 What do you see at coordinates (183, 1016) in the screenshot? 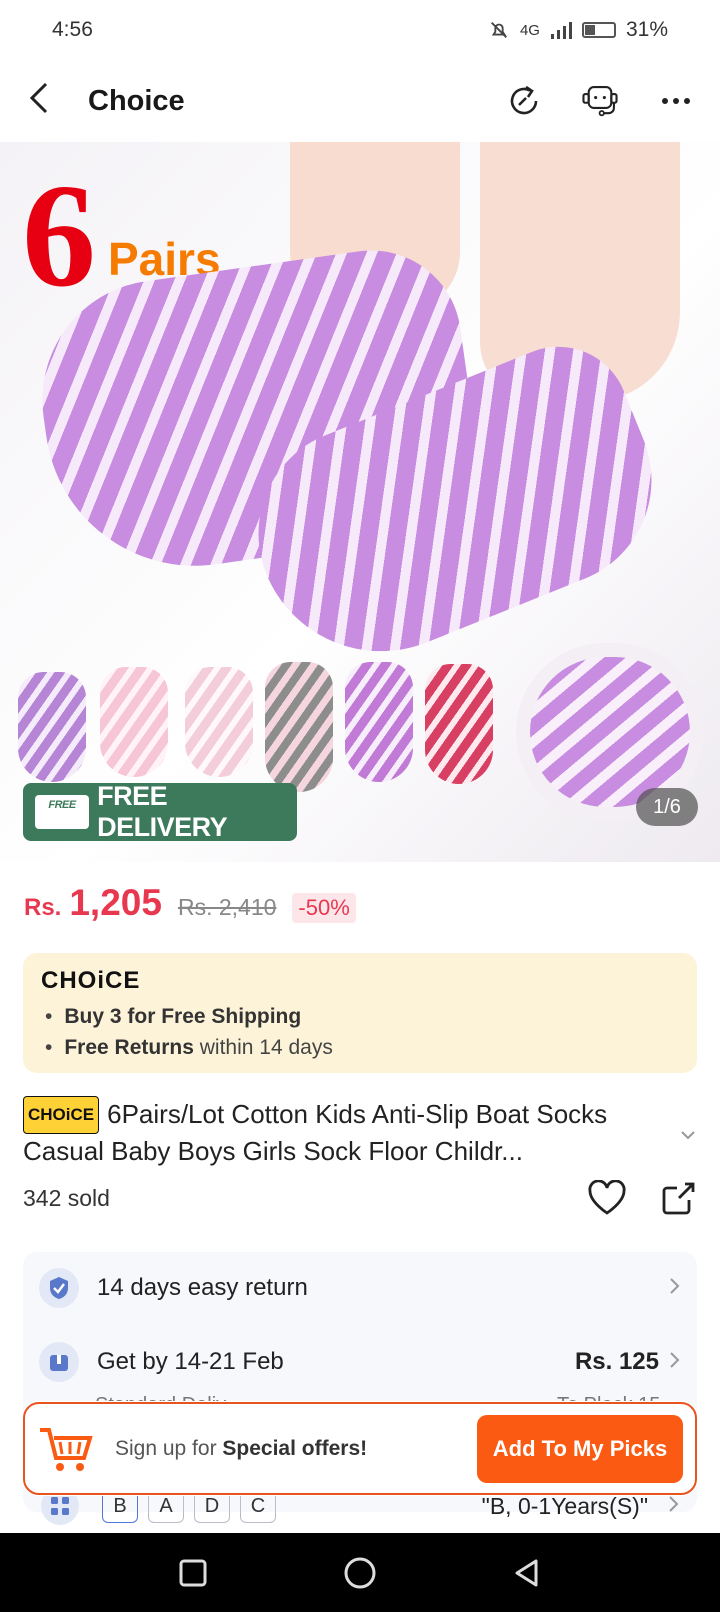
I see `benefit-shipping-text: Buy 3 for Free Shipping` at bounding box center [183, 1016].